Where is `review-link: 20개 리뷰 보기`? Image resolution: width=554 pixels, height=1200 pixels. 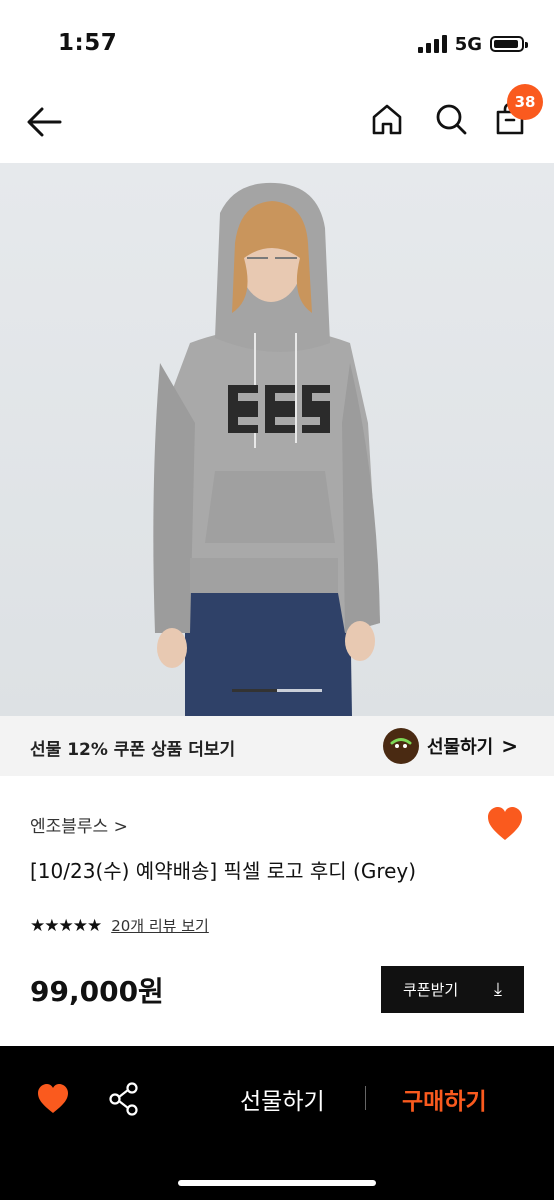 review-link: 20개 리뷰 보기 is located at coordinates (160, 925).